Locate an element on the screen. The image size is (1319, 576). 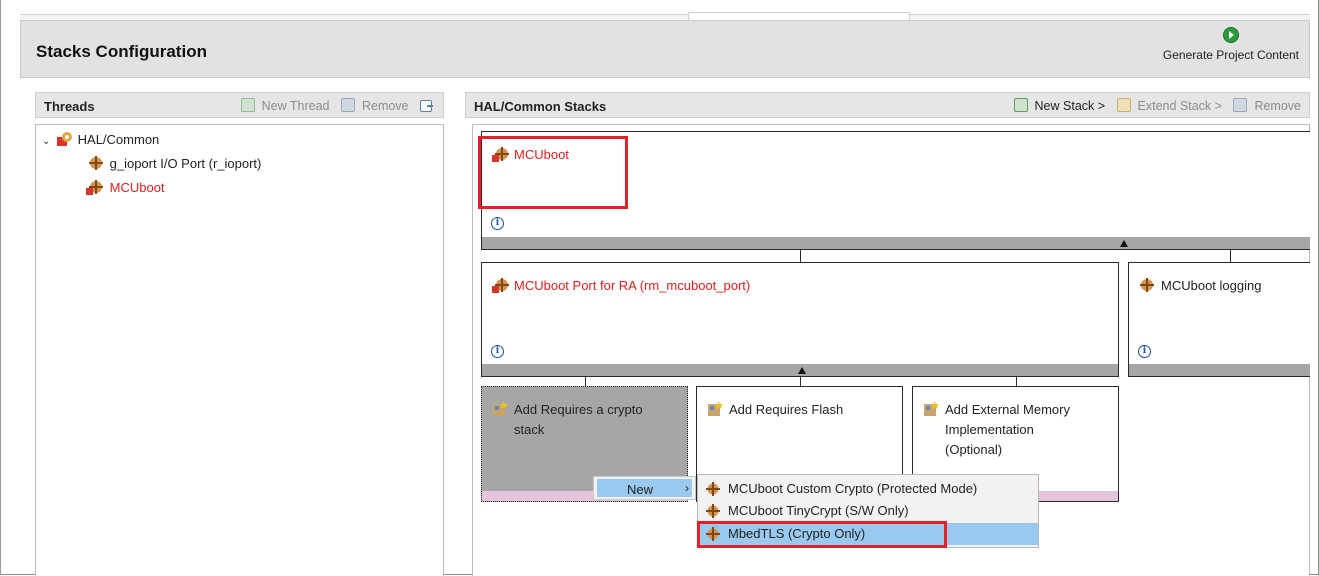
new-thread-icon is located at coordinates (247, 105).